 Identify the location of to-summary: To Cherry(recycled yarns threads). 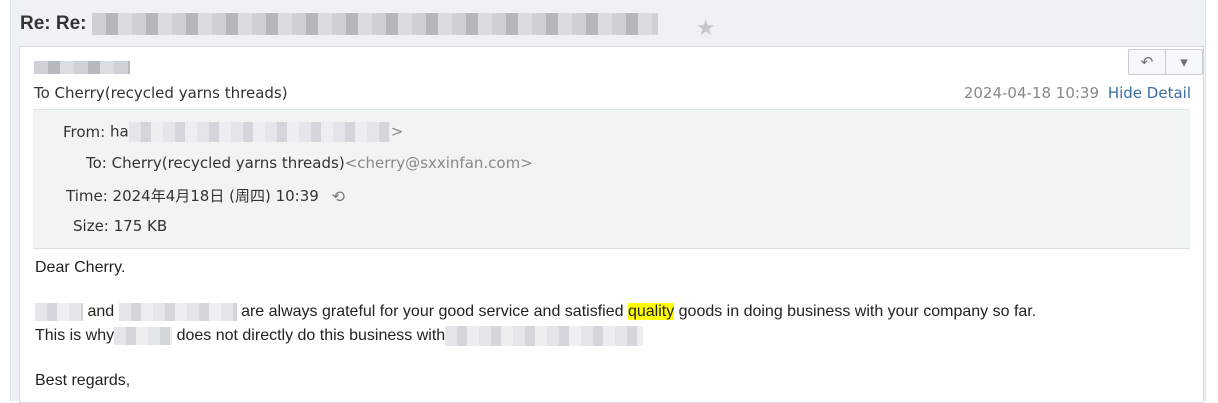
(161, 93).